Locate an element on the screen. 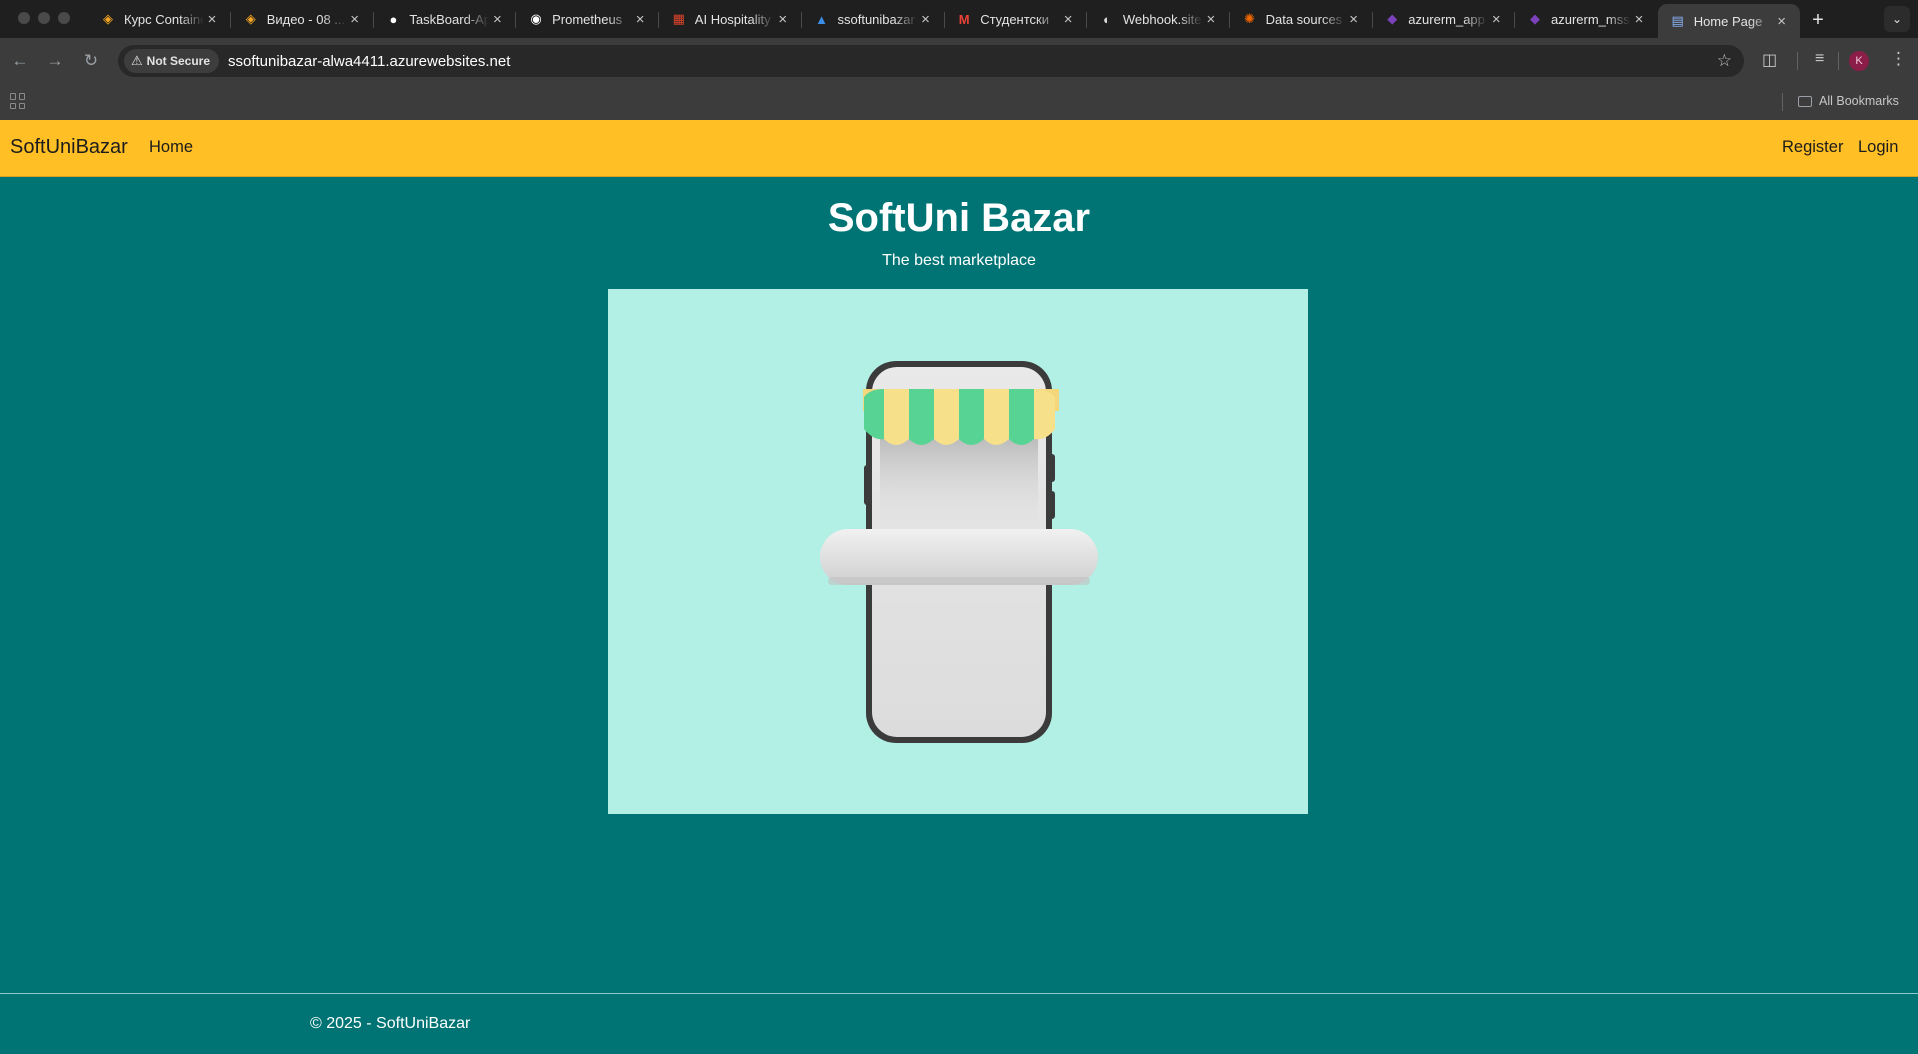 The width and height of the screenshot is (1918, 1054). browser-tab: ◆ azurerm_mssql × is located at coordinates (1586, 19).